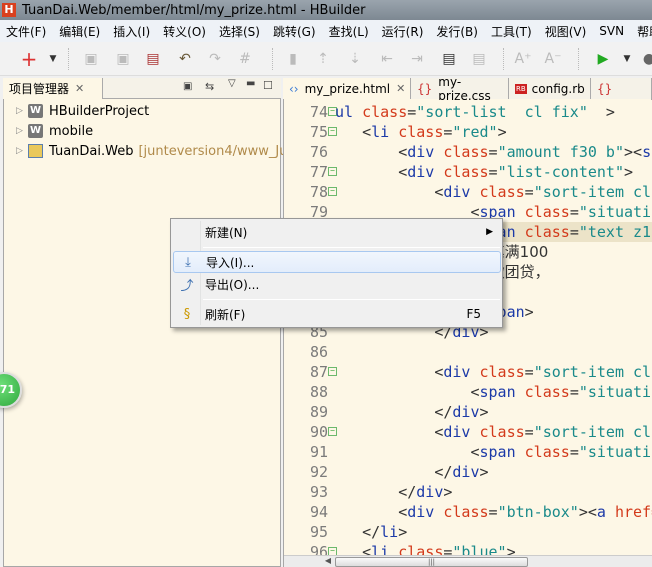 Image resolution: width=652 pixels, height=567 pixels. Describe the element at coordinates (337, 232) in the screenshot. I see `menu-item-new: 新建(N) ▶` at that location.